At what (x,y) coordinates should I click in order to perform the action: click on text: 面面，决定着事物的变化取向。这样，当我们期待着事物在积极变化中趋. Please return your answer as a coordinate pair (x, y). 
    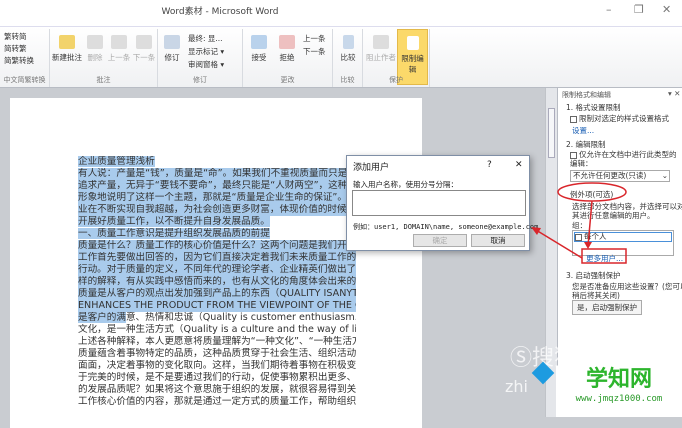
    Looking at the image, I should click on (217, 365).